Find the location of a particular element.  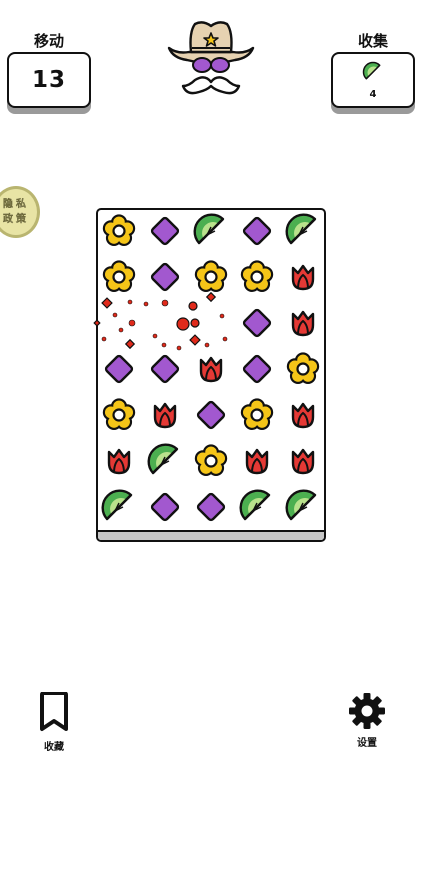

privacy-policy-button: 隐私政策 is located at coordinates (20, 212).